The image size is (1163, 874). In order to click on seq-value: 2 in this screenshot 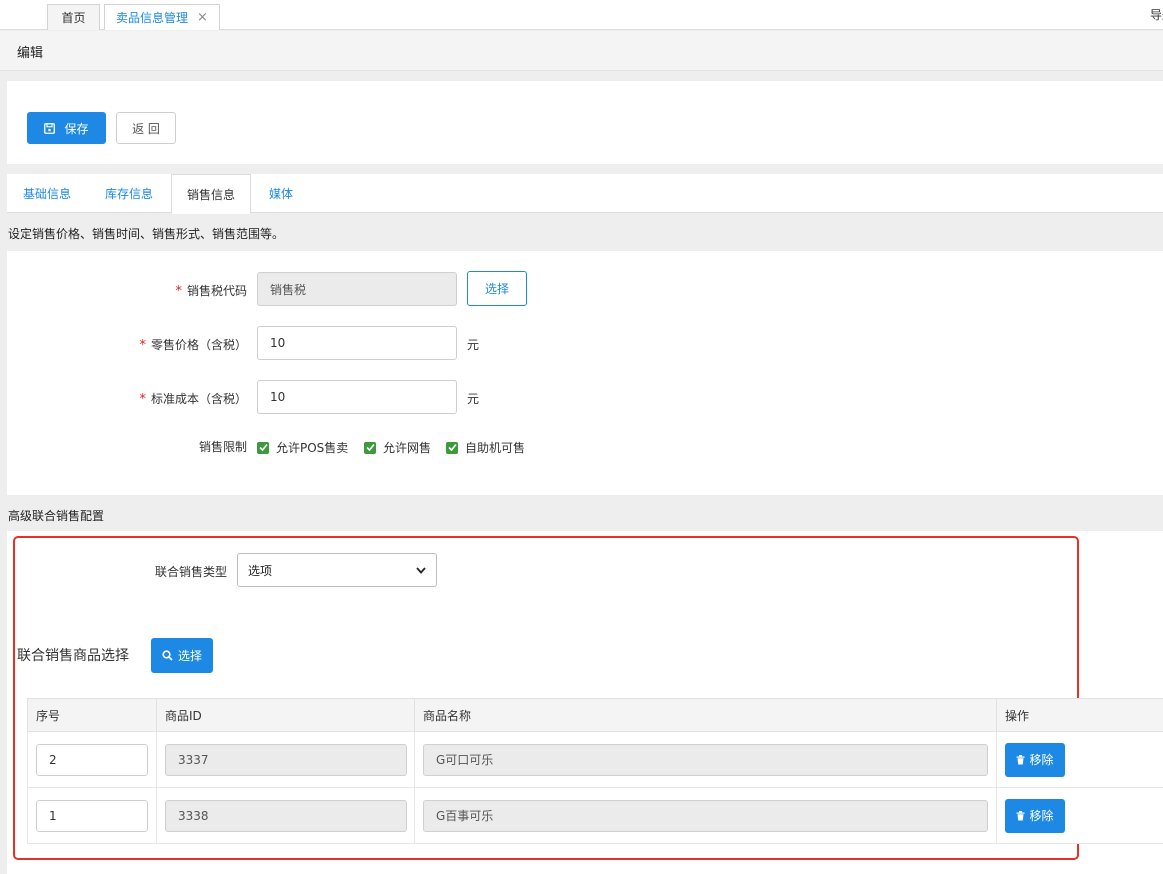, I will do `click(53, 759)`.